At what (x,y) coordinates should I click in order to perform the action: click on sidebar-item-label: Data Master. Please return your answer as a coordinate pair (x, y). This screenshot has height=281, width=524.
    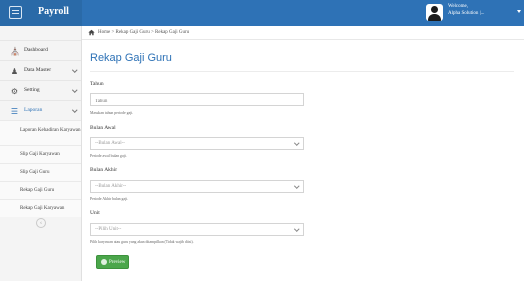
    Looking at the image, I should click on (38, 70).